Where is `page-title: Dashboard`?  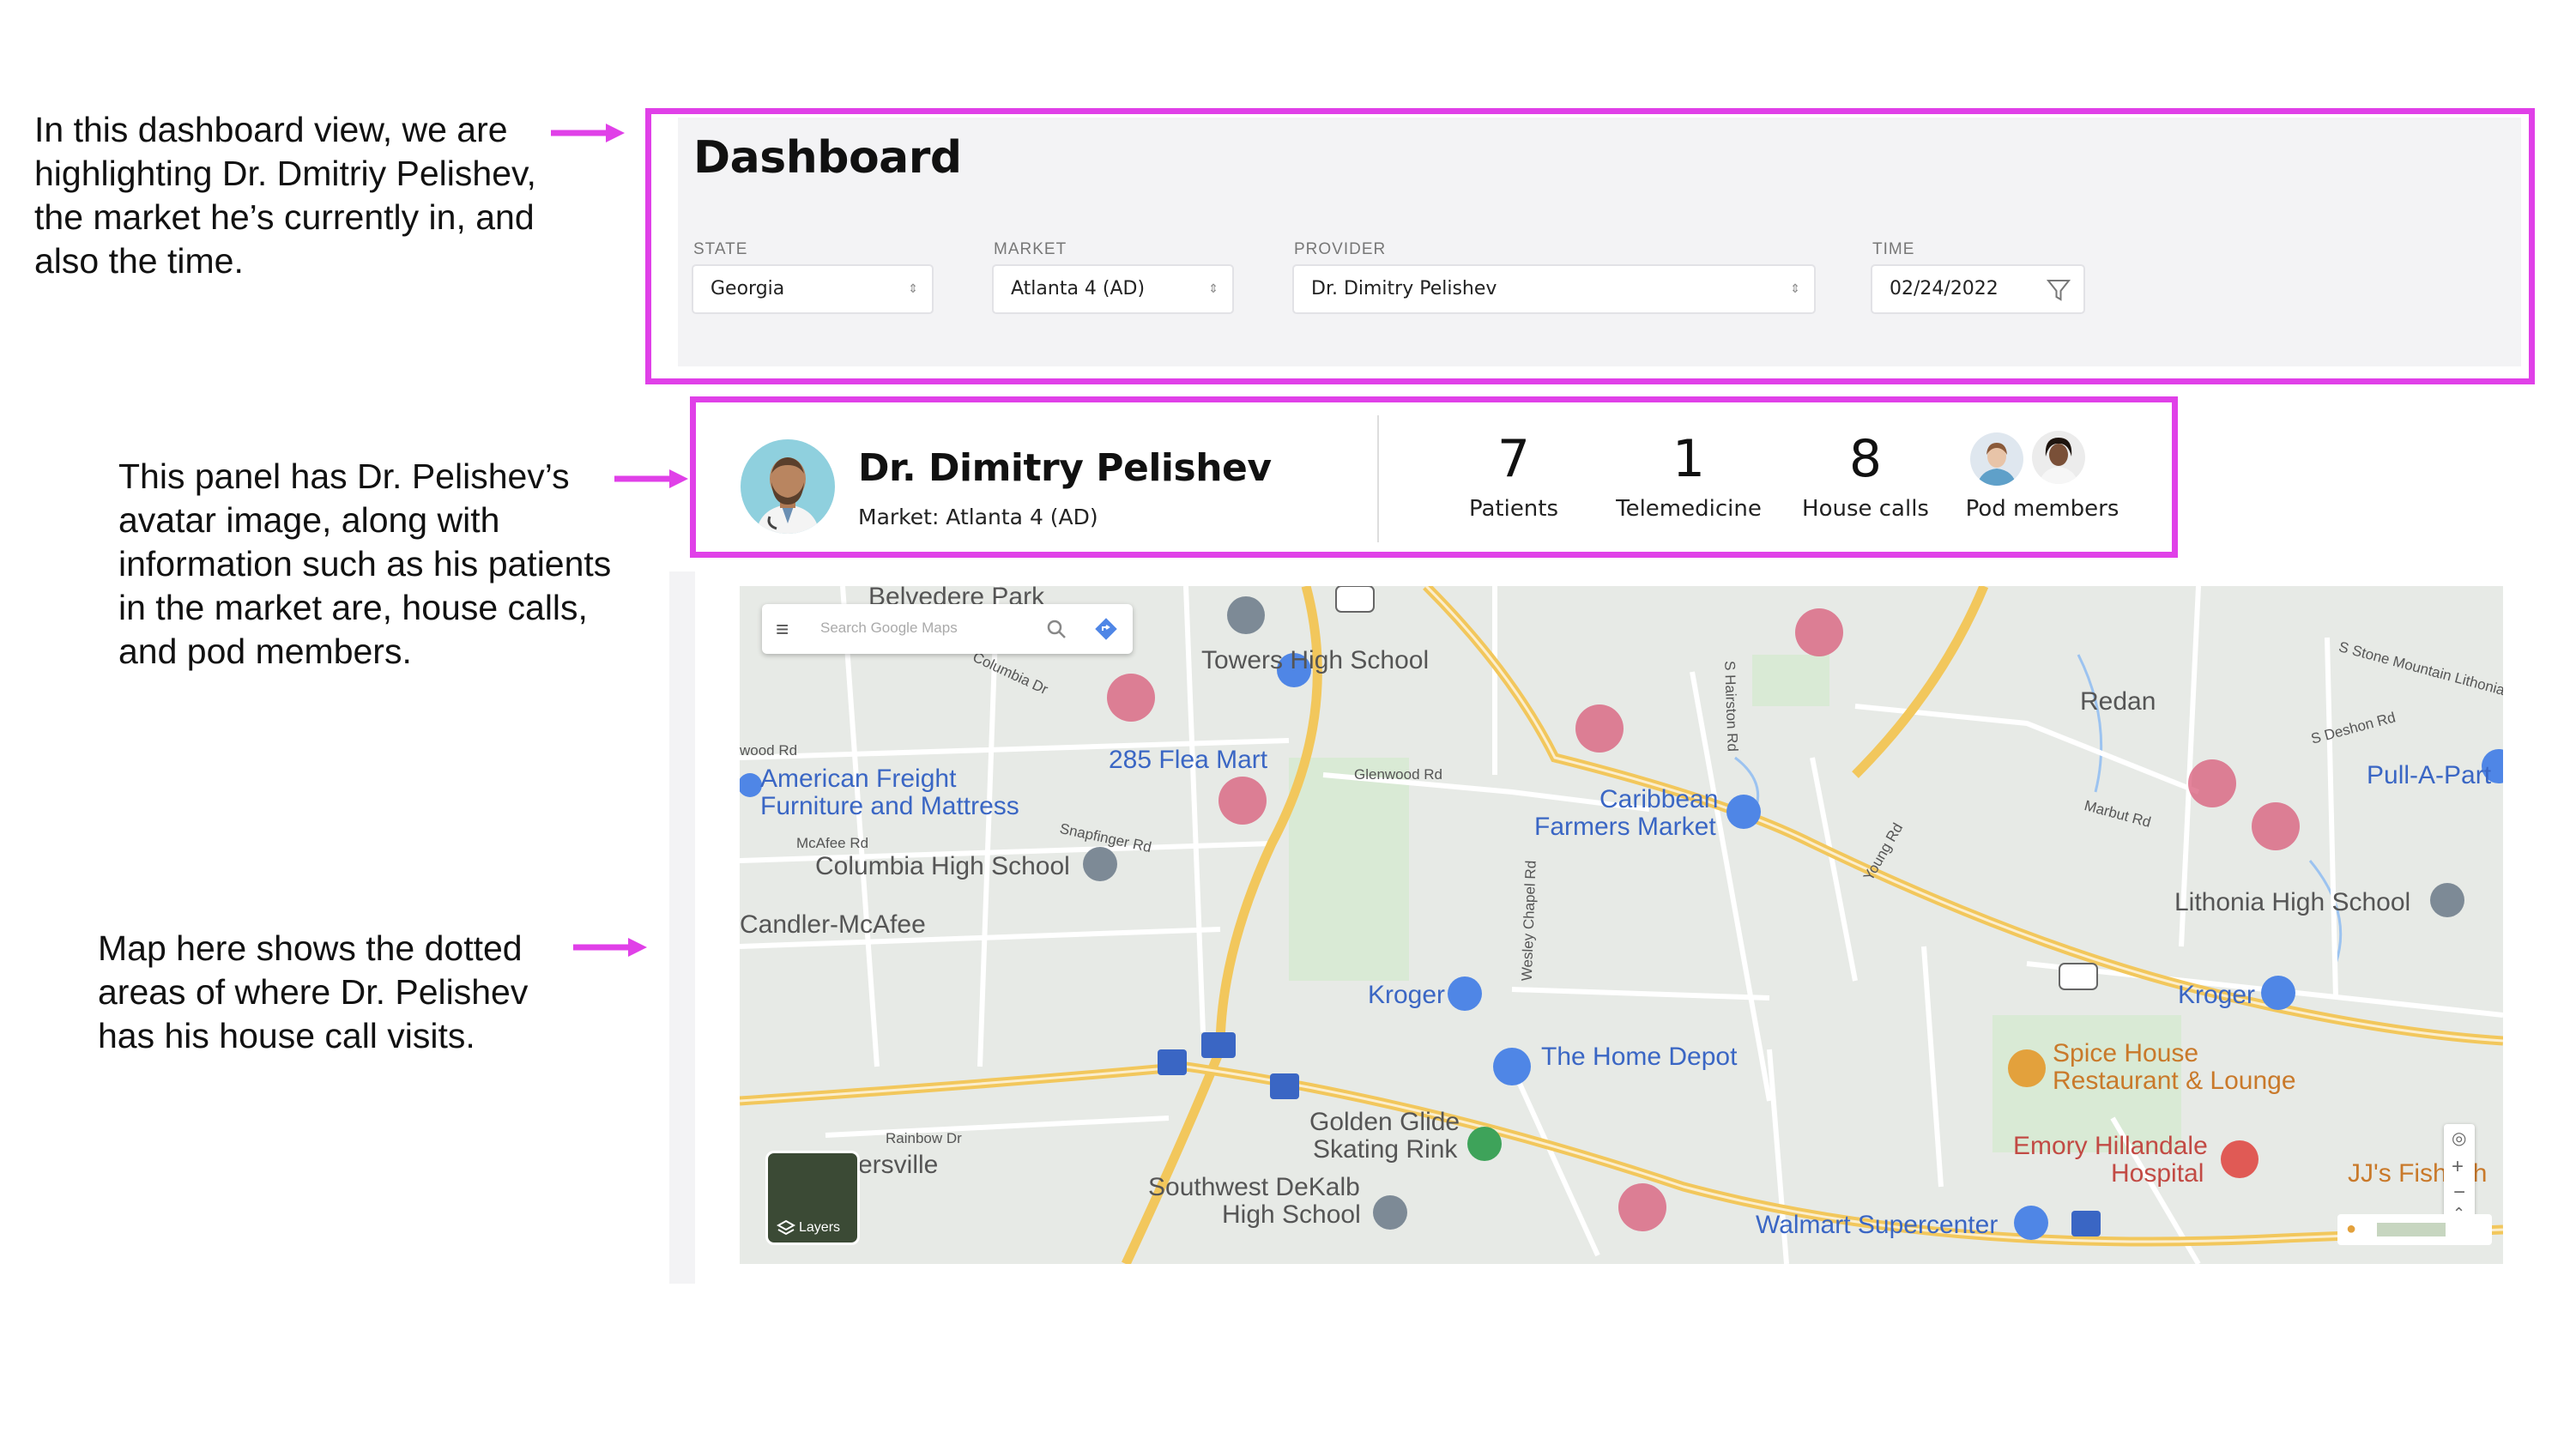 page-title: Dashboard is located at coordinates (827, 158).